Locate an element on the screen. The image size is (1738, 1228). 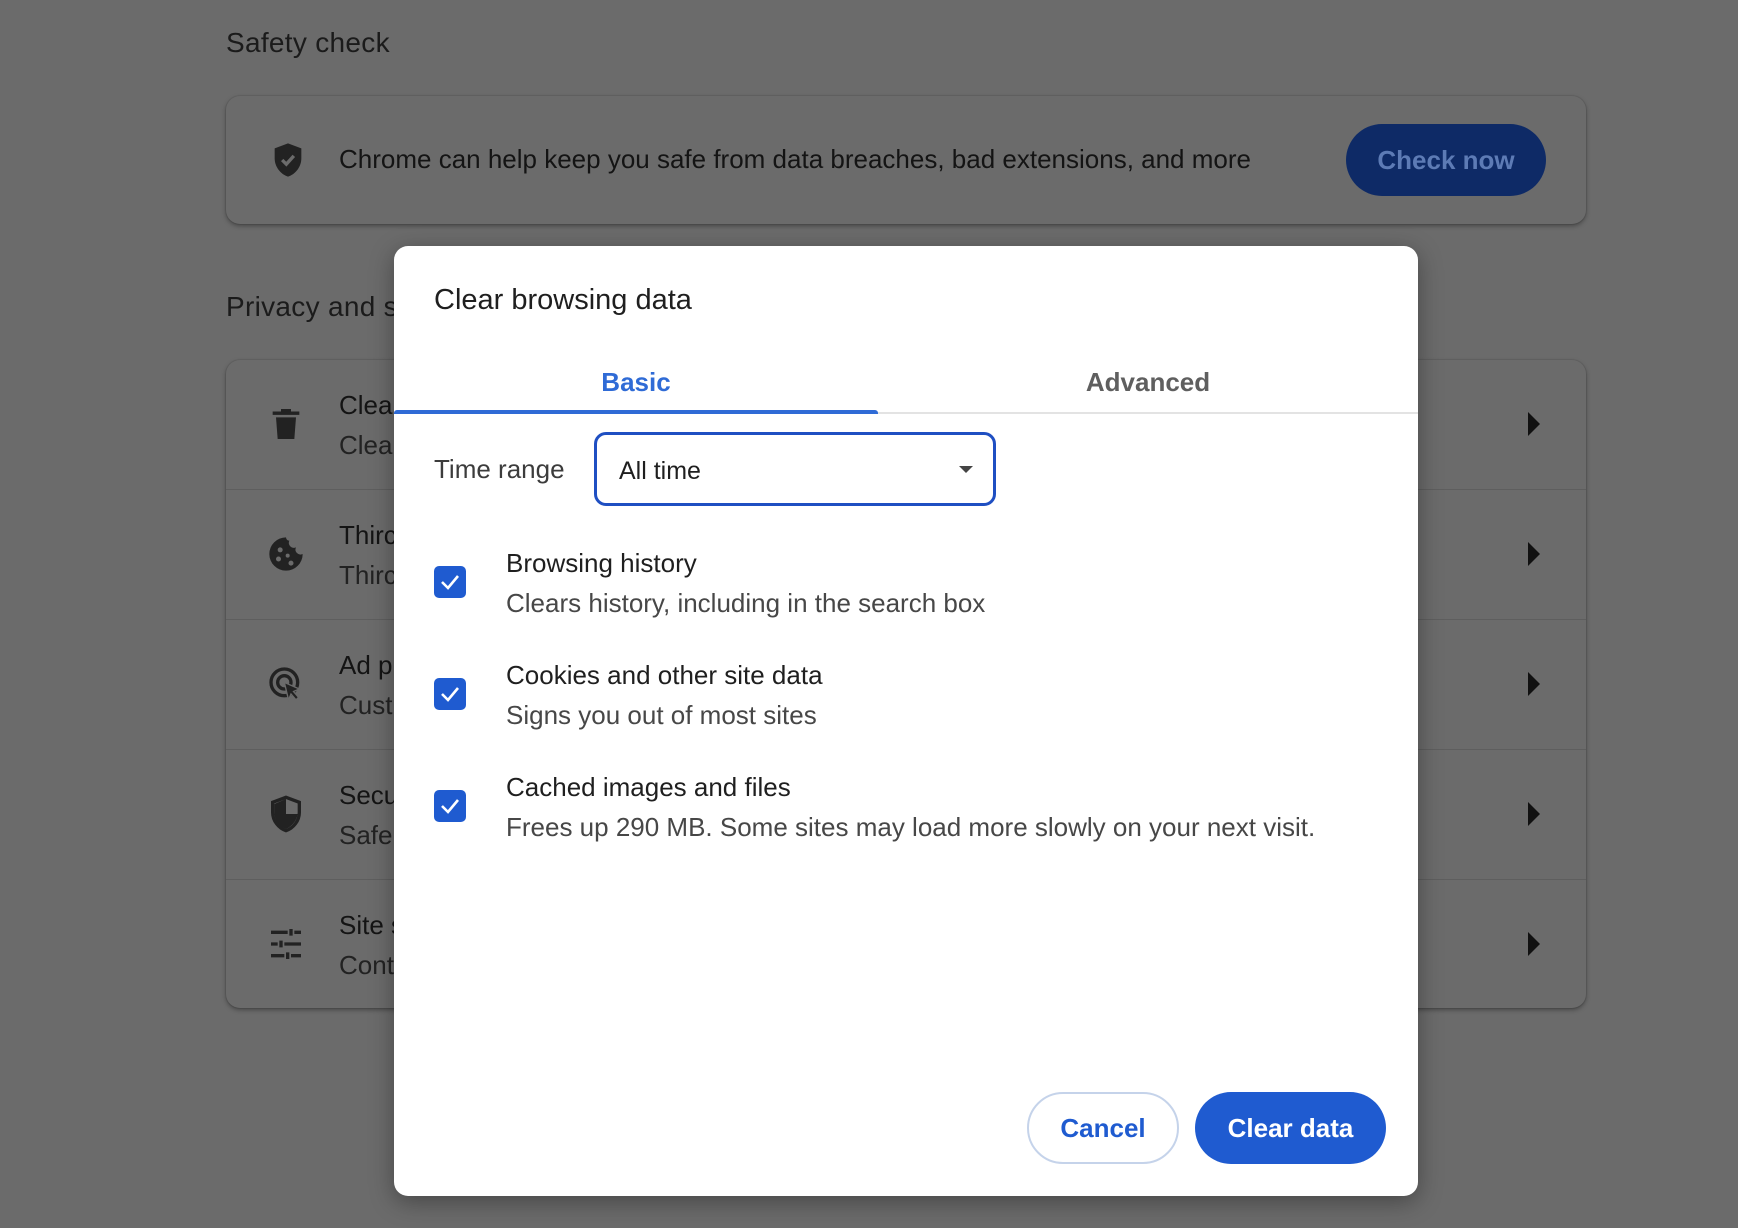
tune-icon is located at coordinates (286, 944).